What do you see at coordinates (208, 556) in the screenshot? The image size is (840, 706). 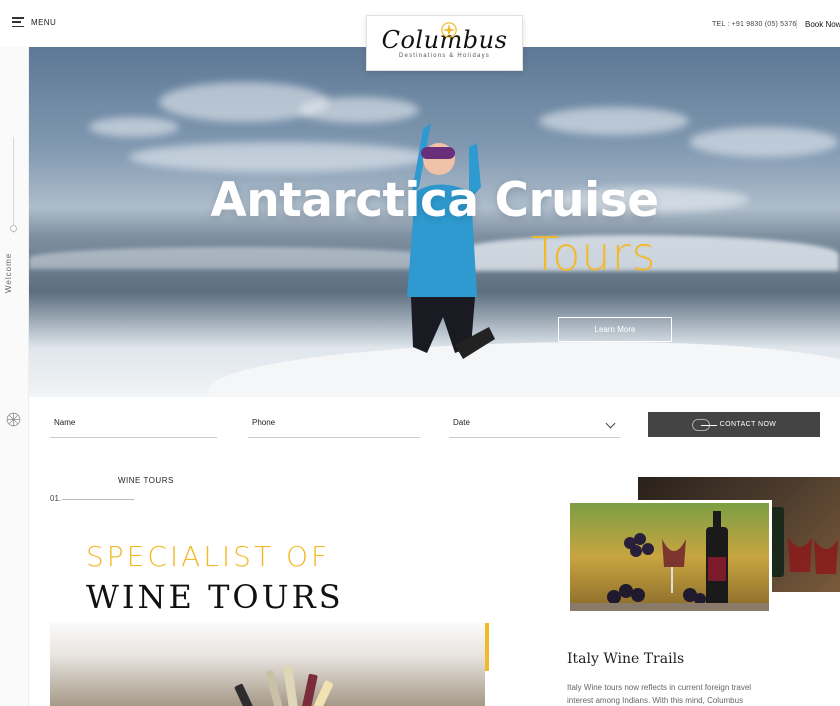 I see `section-heading-line1: SPECIALIST OF` at bounding box center [208, 556].